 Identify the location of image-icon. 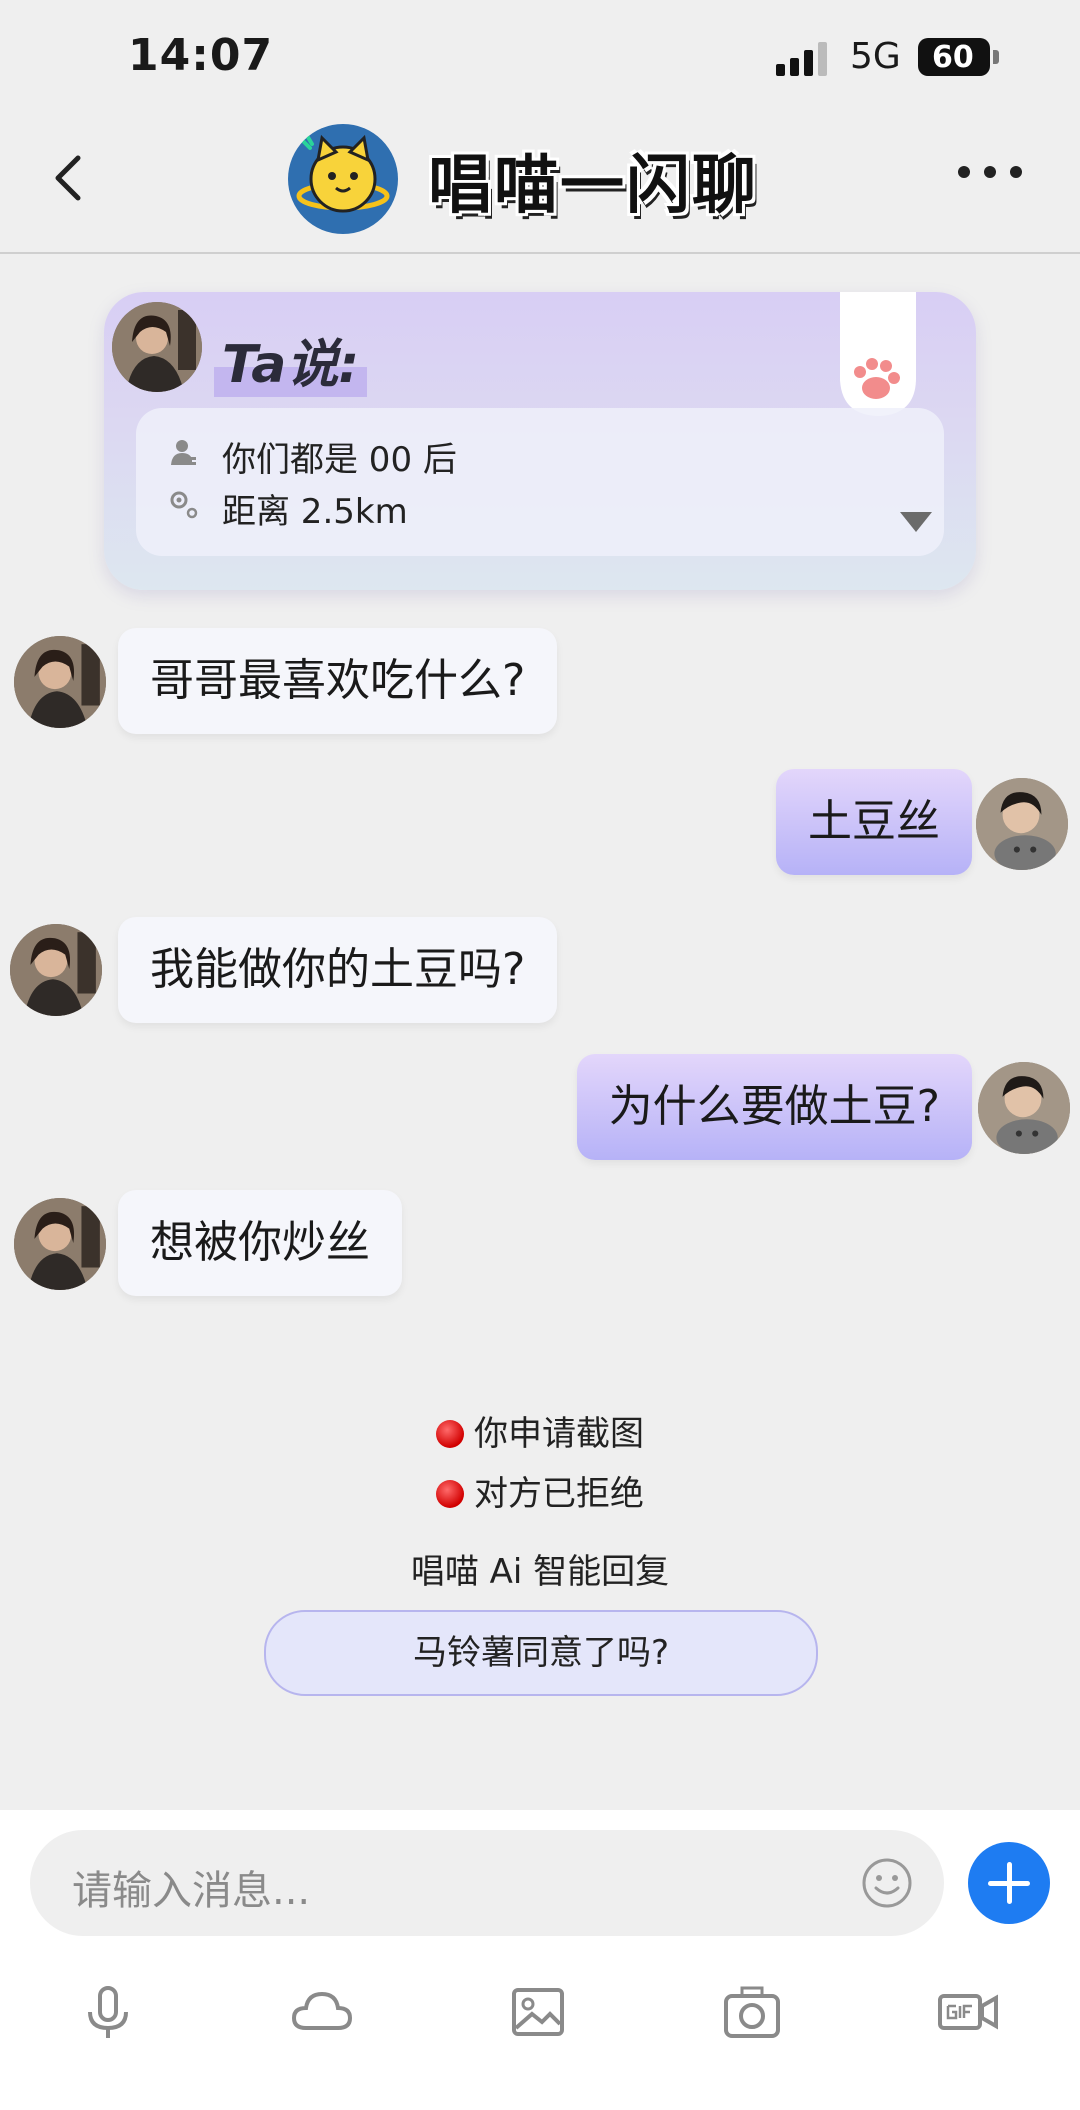
(538, 2012).